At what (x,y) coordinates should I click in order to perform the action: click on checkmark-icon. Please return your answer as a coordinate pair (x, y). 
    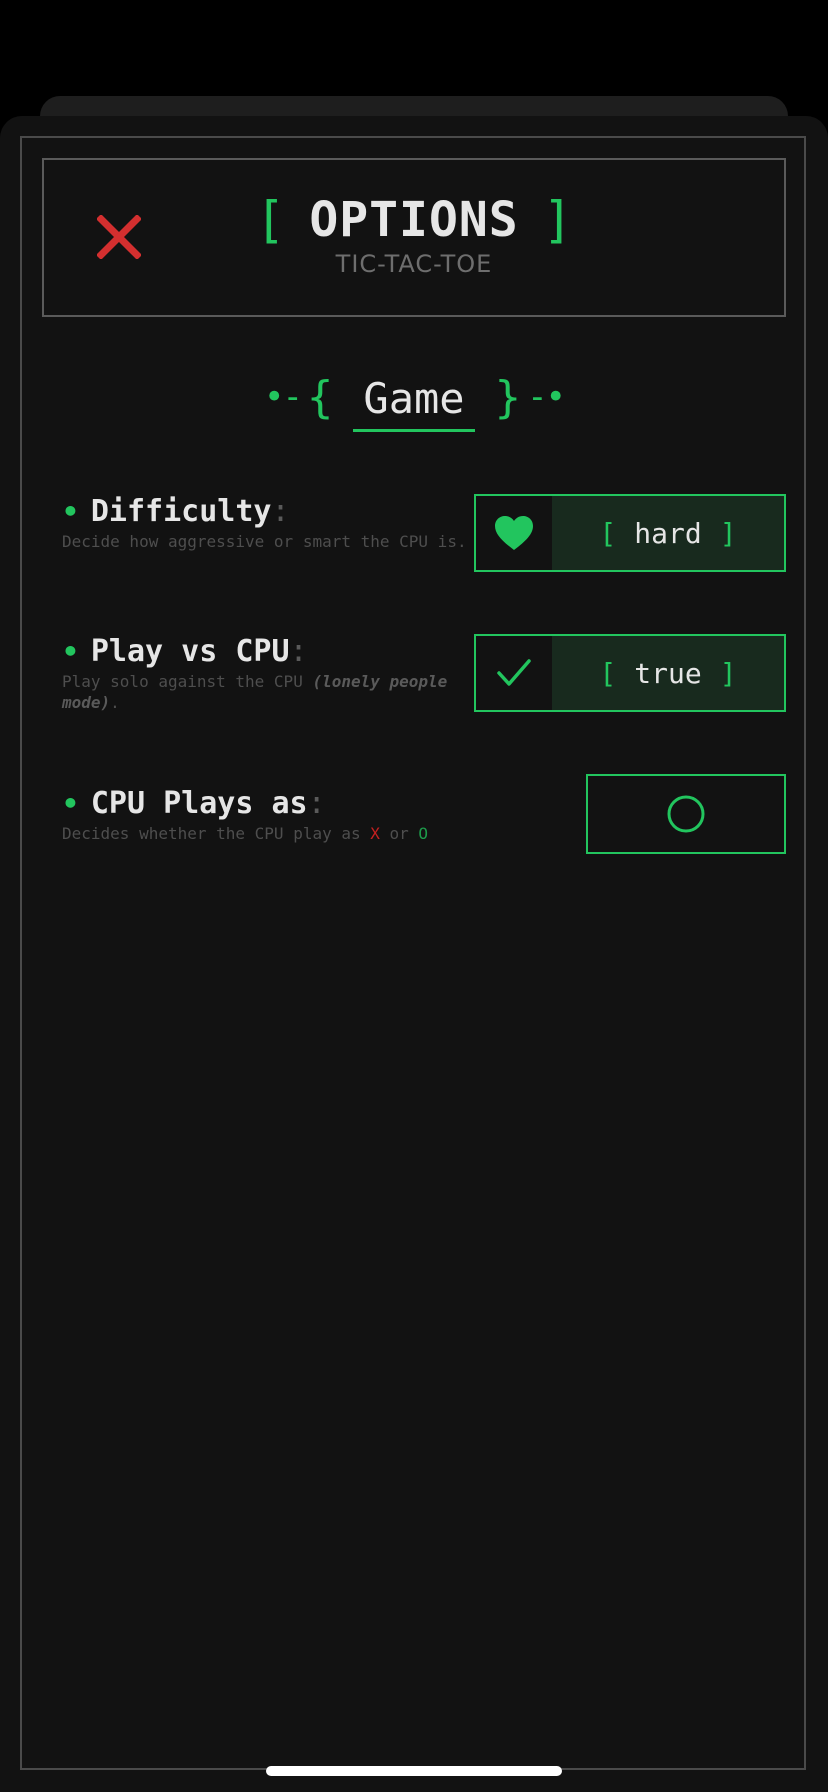
    Looking at the image, I should click on (514, 672).